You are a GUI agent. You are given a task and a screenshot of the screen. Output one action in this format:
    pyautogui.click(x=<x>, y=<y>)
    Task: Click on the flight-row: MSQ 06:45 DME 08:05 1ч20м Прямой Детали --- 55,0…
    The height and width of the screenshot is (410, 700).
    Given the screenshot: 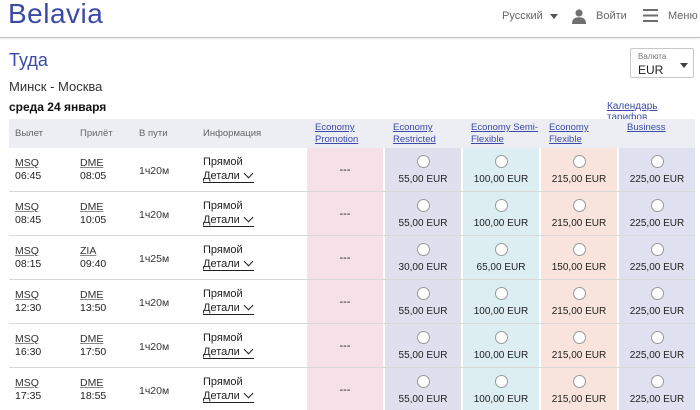 What is the action you would take?
    pyautogui.click(x=352, y=170)
    